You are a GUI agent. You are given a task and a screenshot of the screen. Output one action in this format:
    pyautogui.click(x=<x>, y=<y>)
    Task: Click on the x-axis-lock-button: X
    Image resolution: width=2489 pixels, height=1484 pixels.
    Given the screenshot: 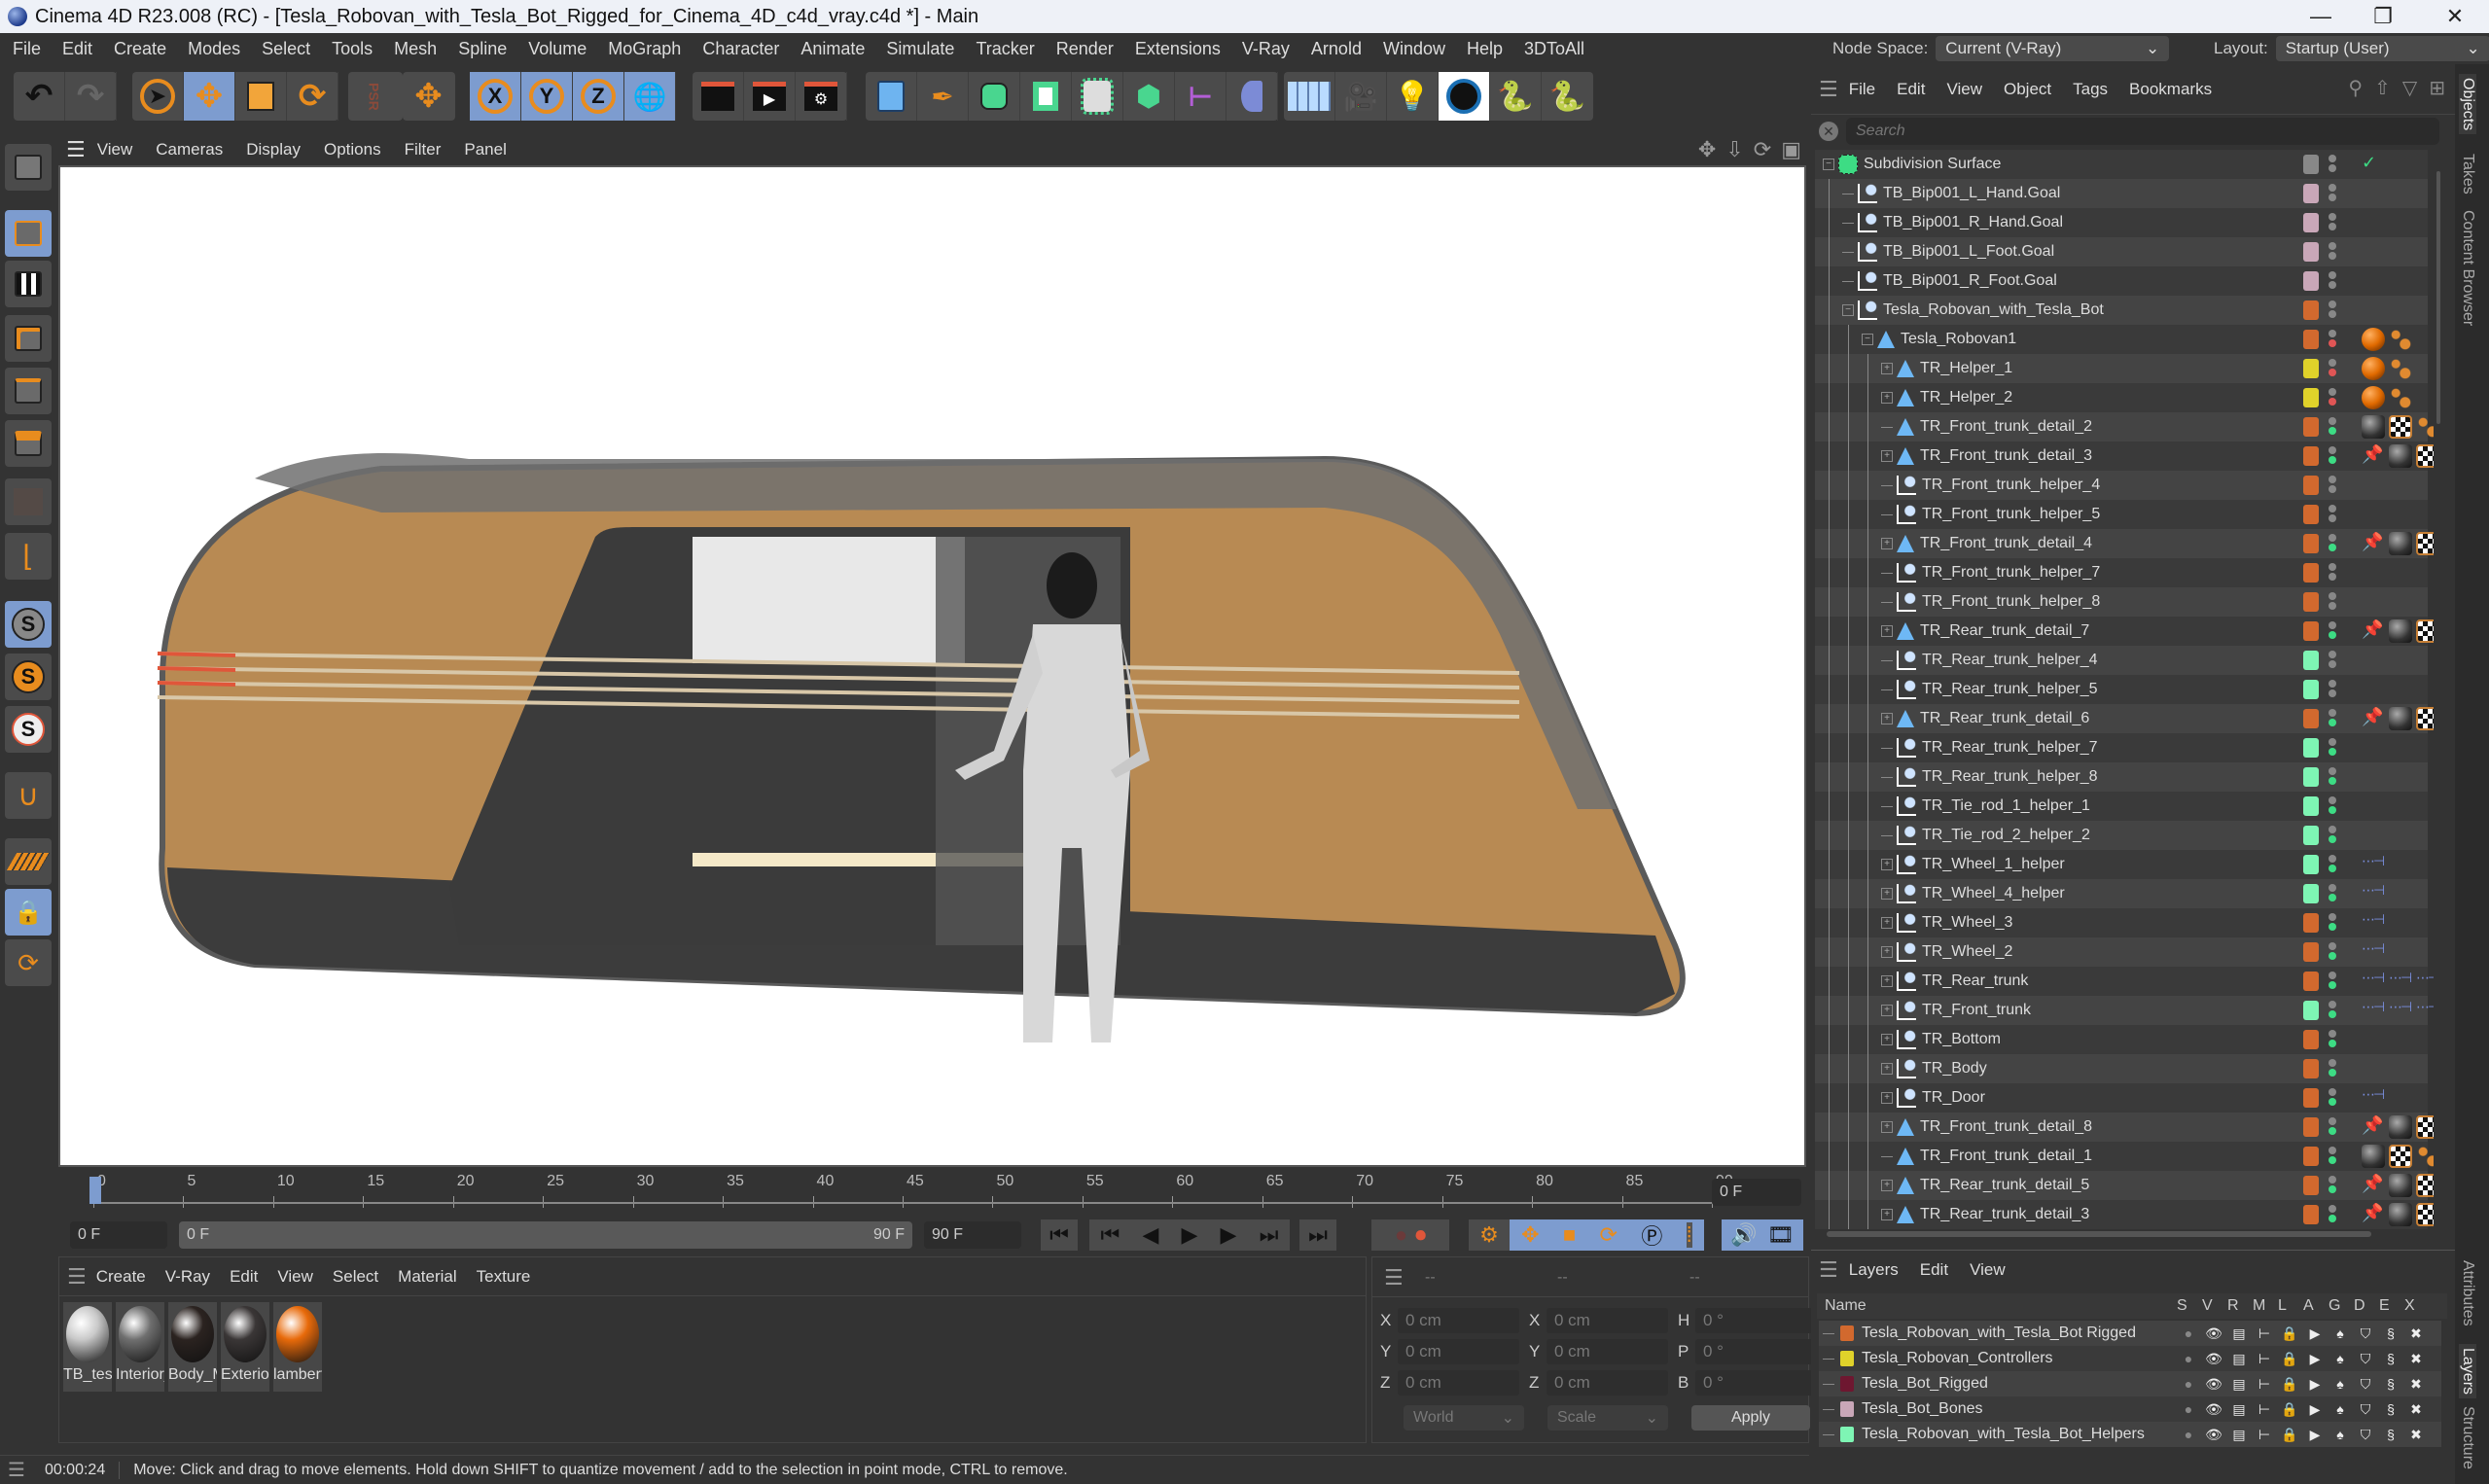 What is the action you would take?
    pyautogui.click(x=495, y=97)
    